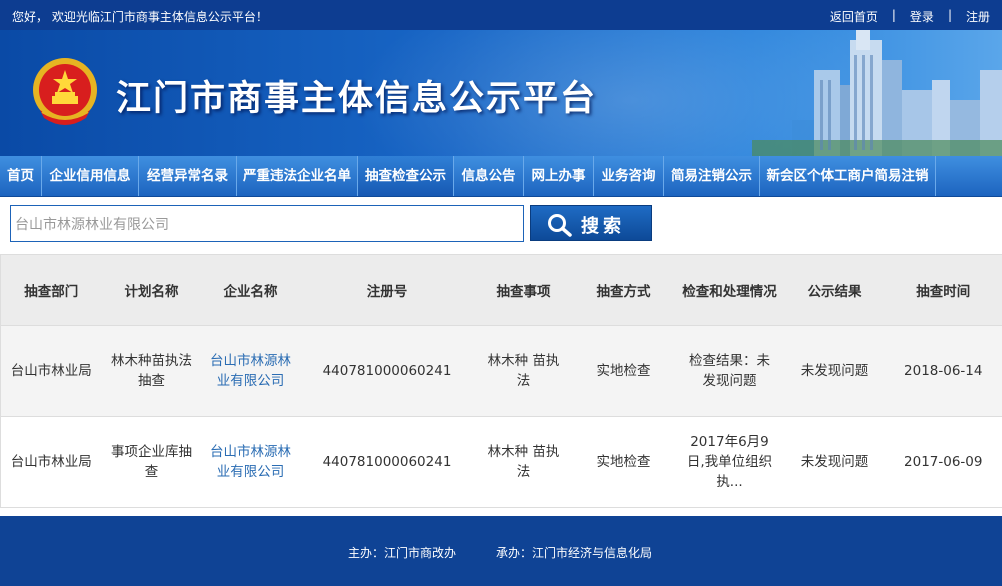 Image resolution: width=1002 pixels, height=586 pixels. What do you see at coordinates (729, 371) in the screenshot?
I see `cell-result-detail: 检查结果：未发现问题` at bounding box center [729, 371].